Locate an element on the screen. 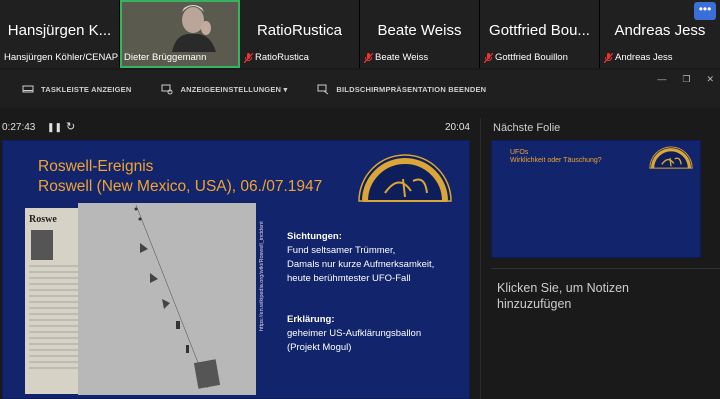 The width and height of the screenshot is (720, 399). taskbar-icon is located at coordinates (28, 89).